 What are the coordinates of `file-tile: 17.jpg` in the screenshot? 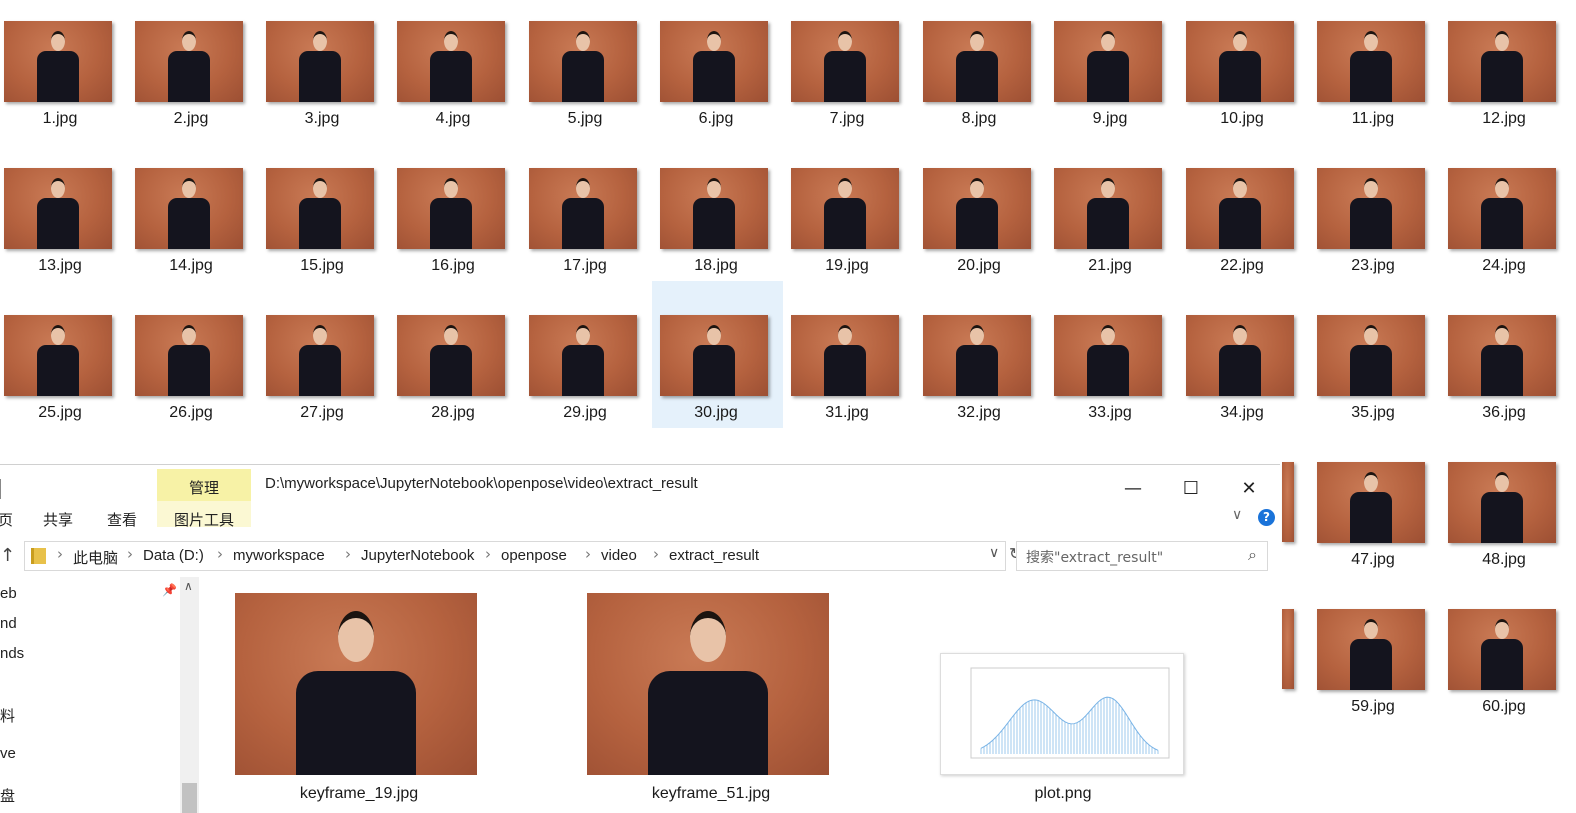 It's located at (590, 220).